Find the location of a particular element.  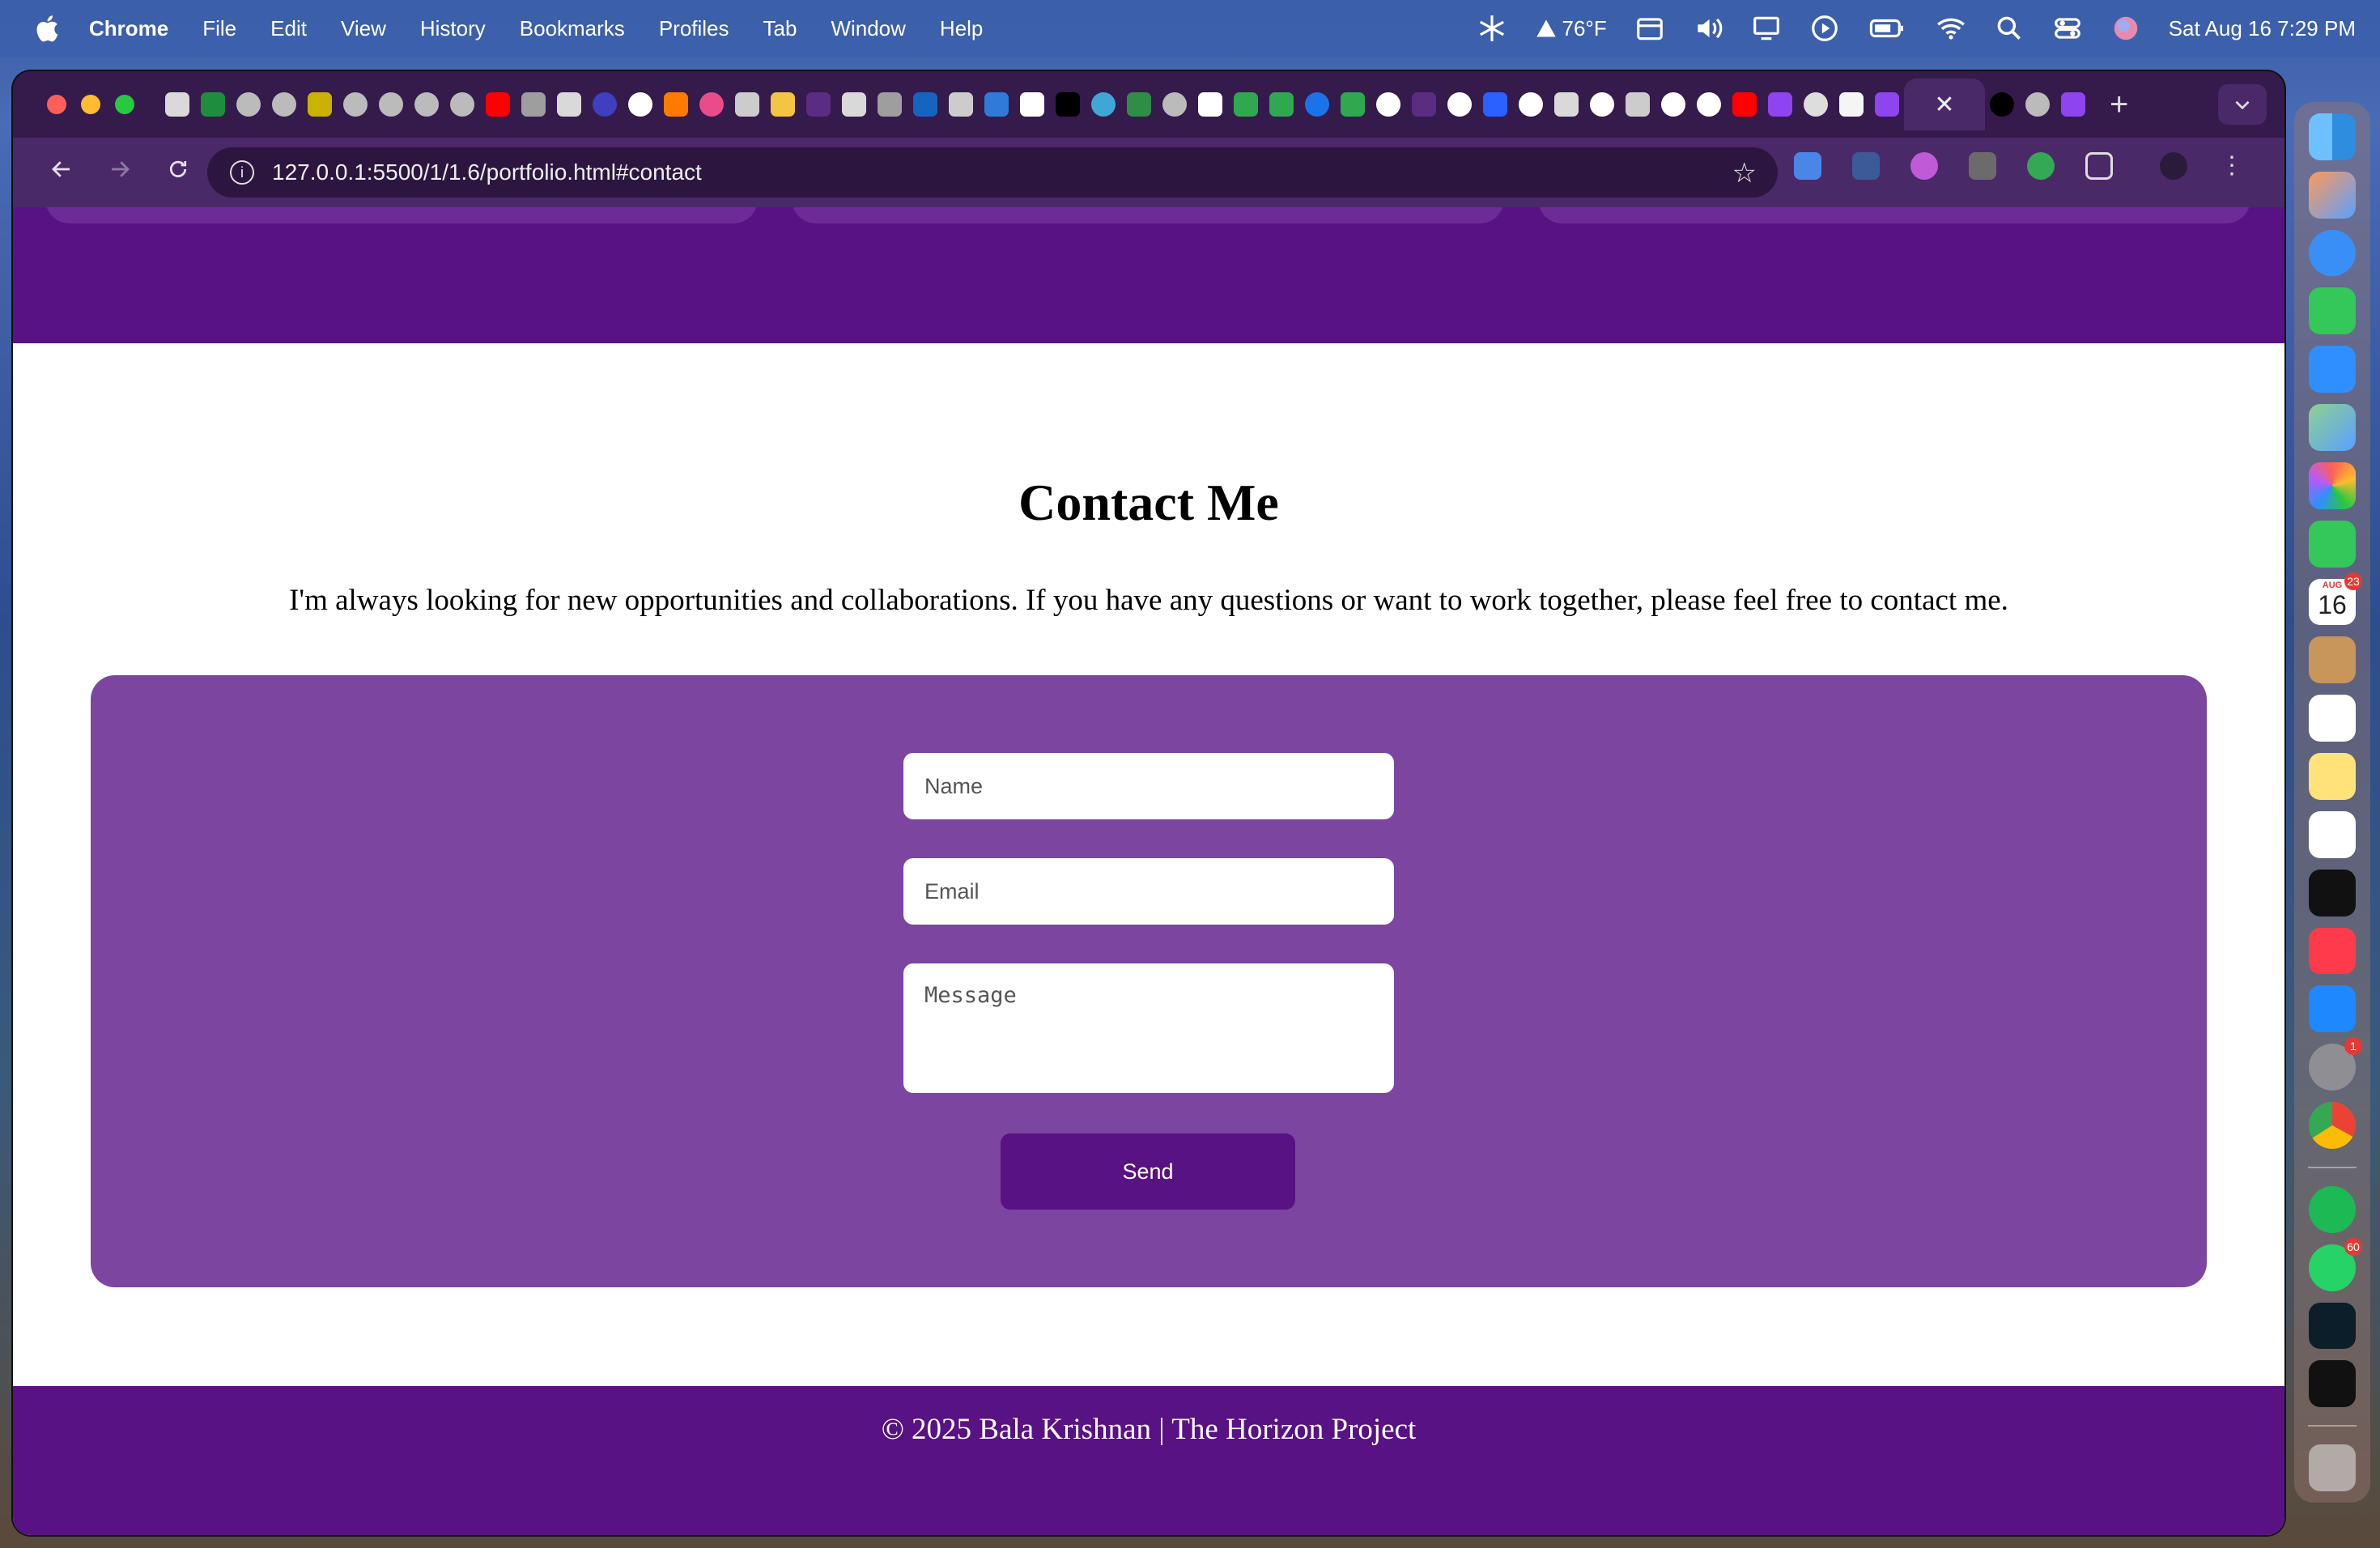

mail-icon is located at coordinates (2332, 370).